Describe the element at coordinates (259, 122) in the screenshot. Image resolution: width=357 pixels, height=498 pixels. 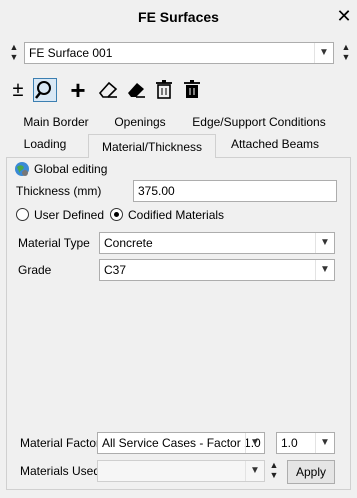
I see `tab-edge-support-conditions: Edge/Support Conditions` at that location.